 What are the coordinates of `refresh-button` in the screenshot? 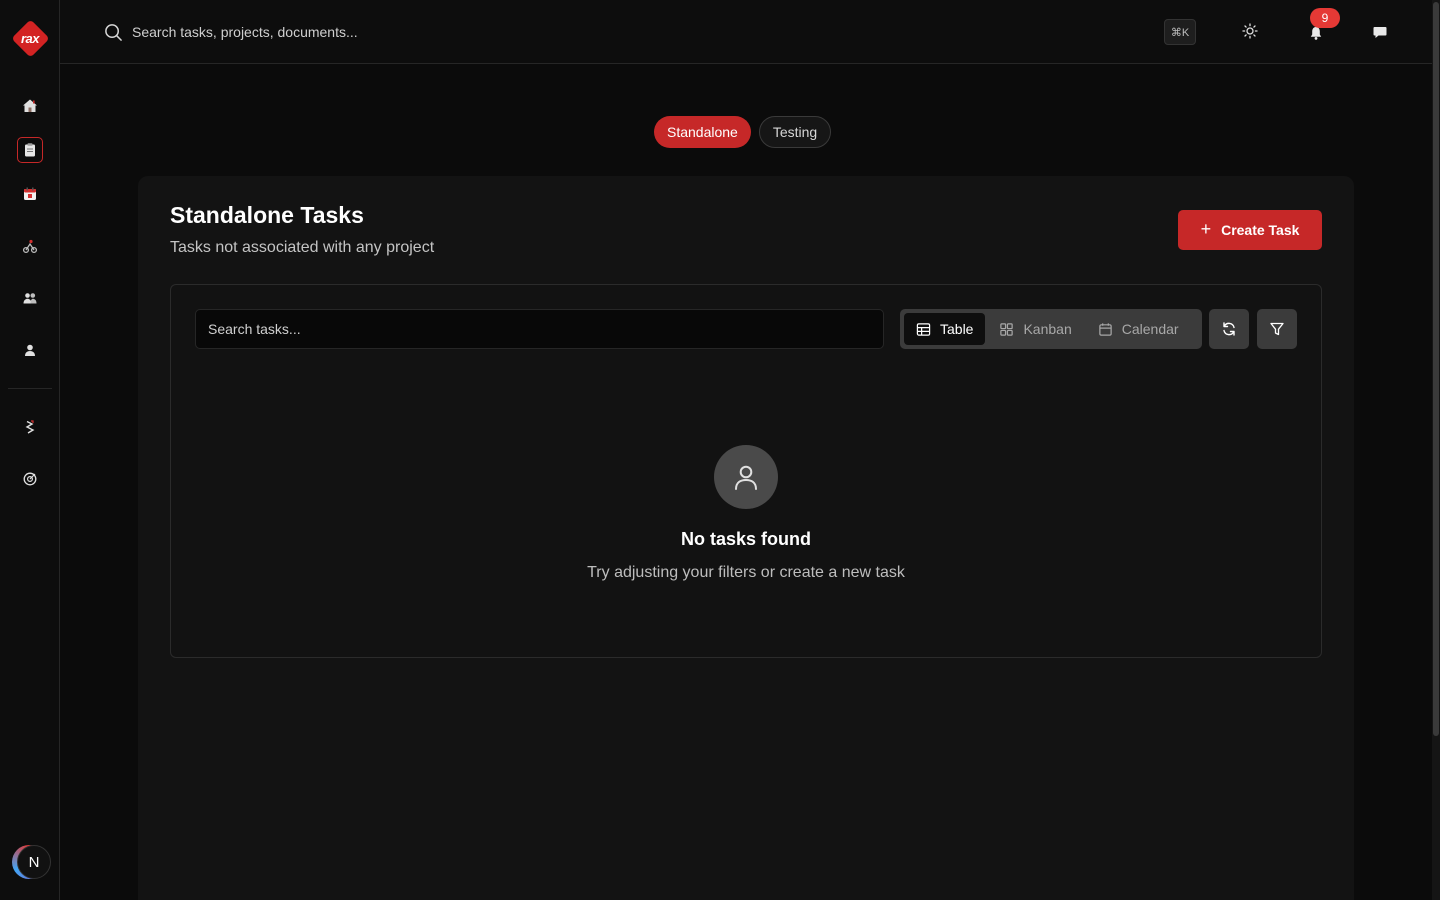 It's located at (1229, 329).